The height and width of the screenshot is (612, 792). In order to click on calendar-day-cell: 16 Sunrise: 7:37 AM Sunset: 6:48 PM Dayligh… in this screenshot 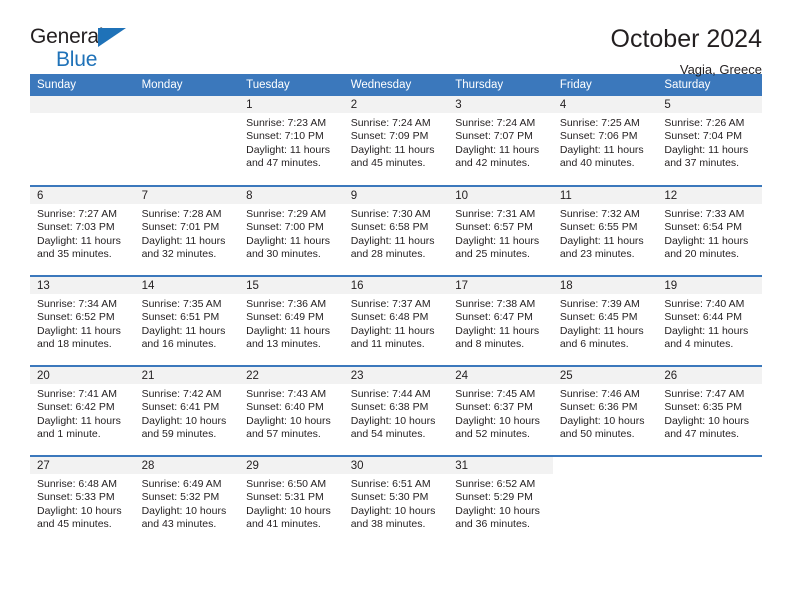, I will do `click(396, 320)`.